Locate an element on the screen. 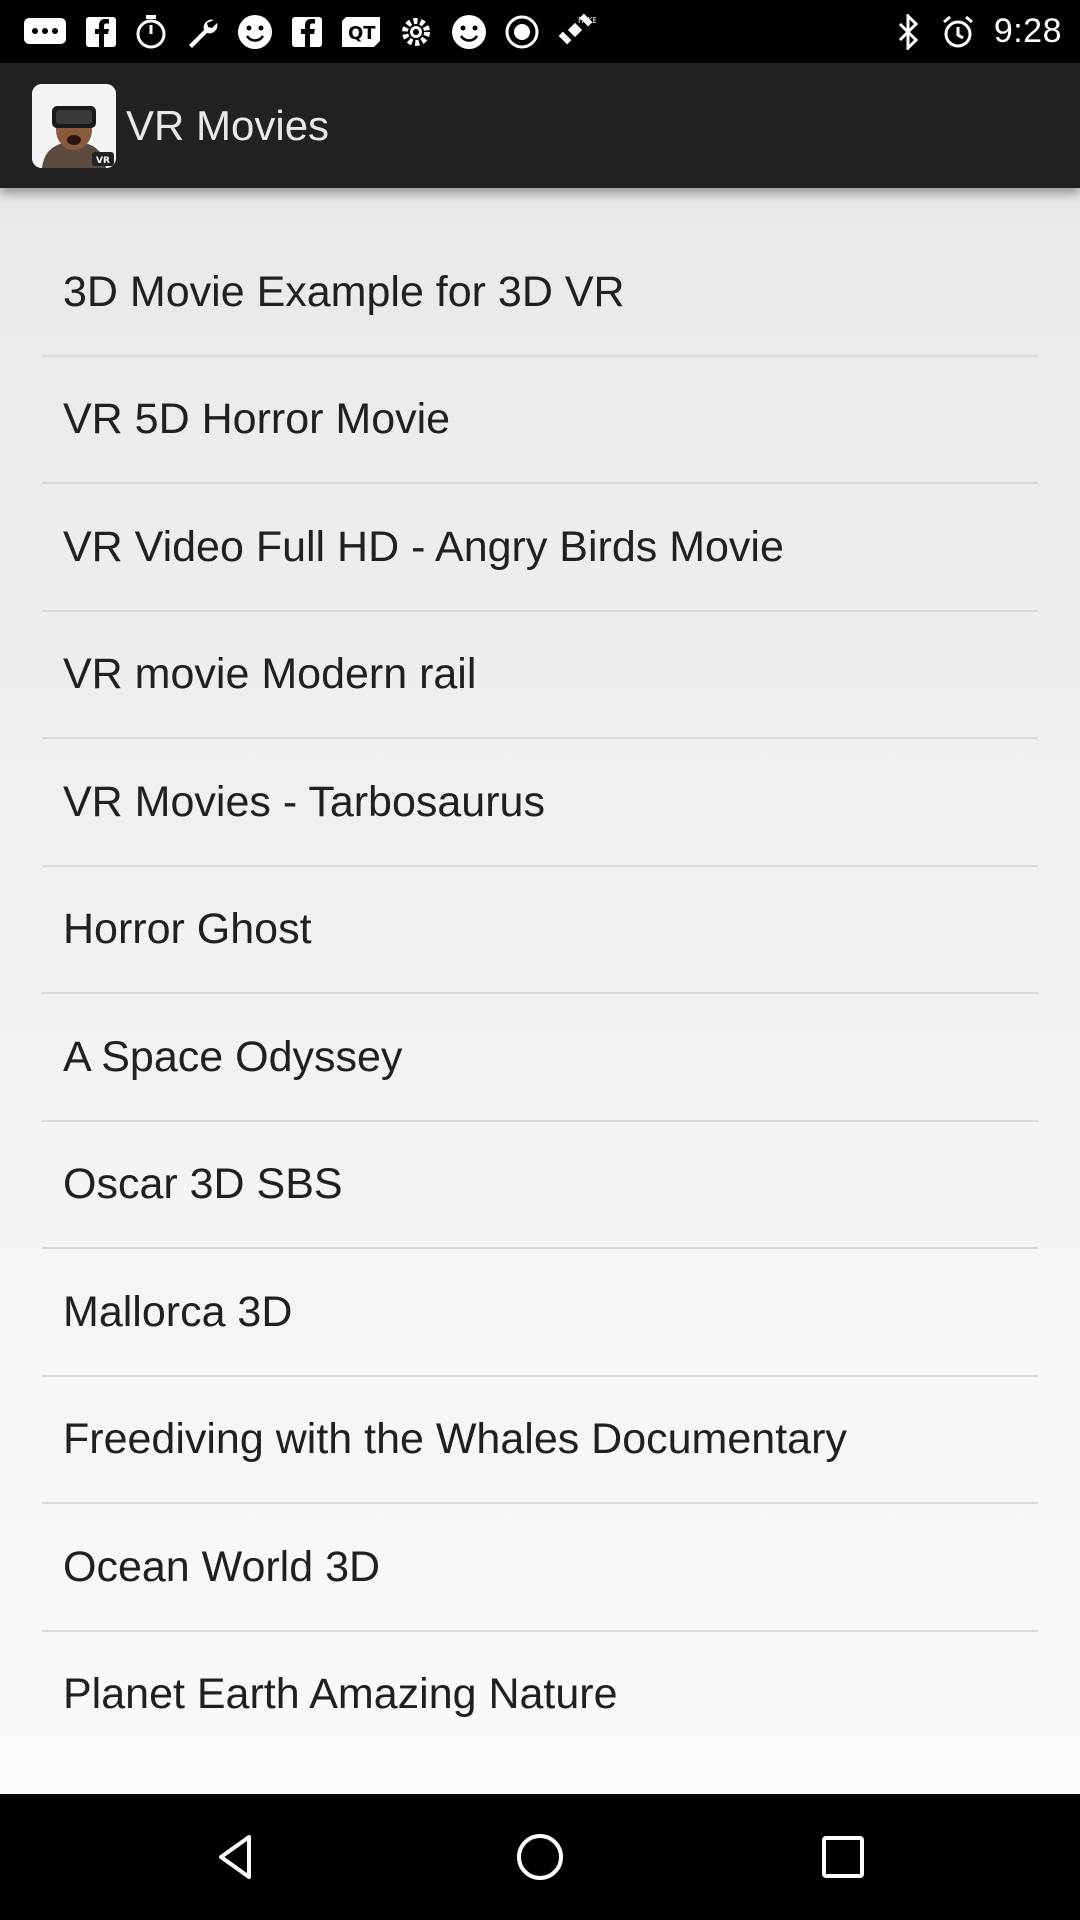 Image resolution: width=1080 pixels, height=1920 pixels. list-item-label: Mallorca 3D is located at coordinates (178, 1312).